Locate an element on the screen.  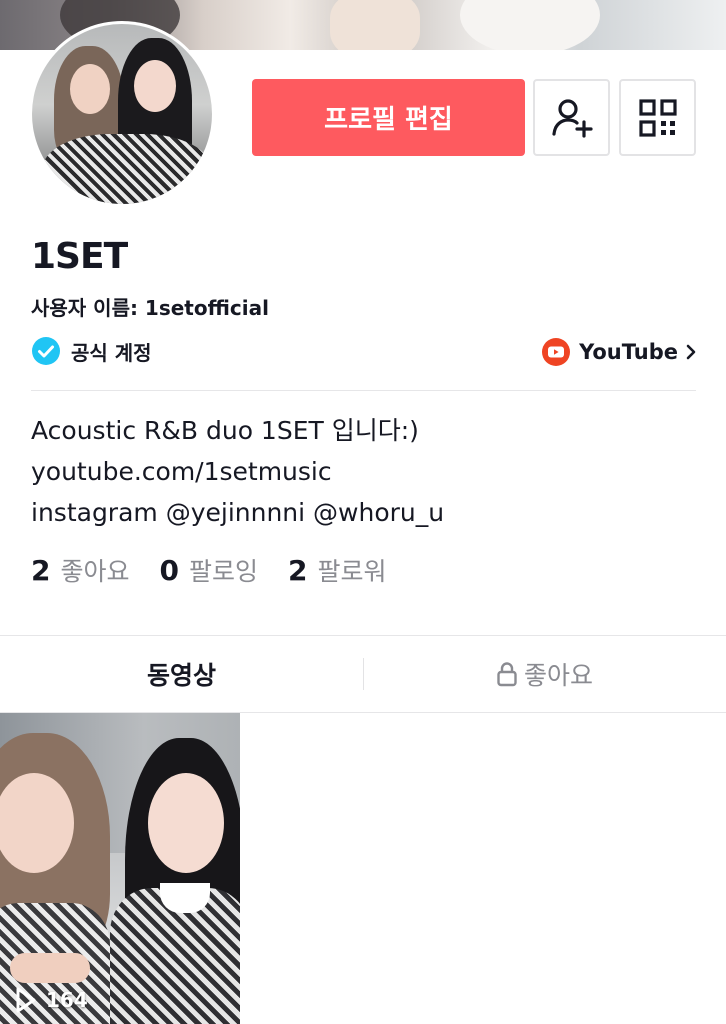
stat-label: 팔로잉 is located at coordinates (223, 571).